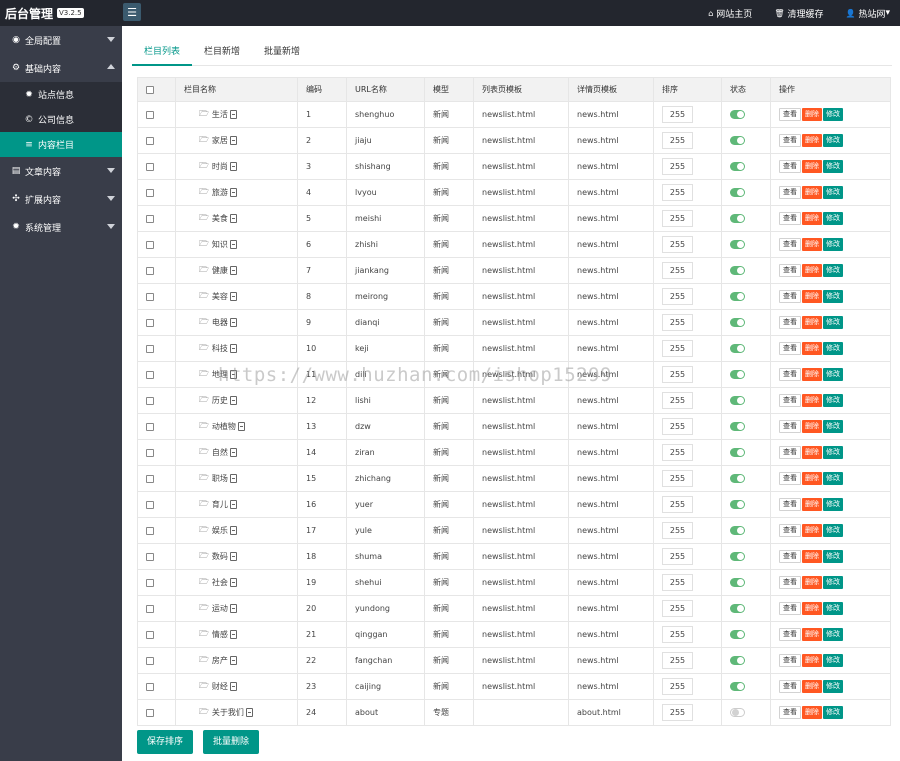 This screenshot has width=900, height=761. Describe the element at coordinates (867, 13) in the screenshot. I see `top-link-2: 👤 热站网 ▾` at that location.